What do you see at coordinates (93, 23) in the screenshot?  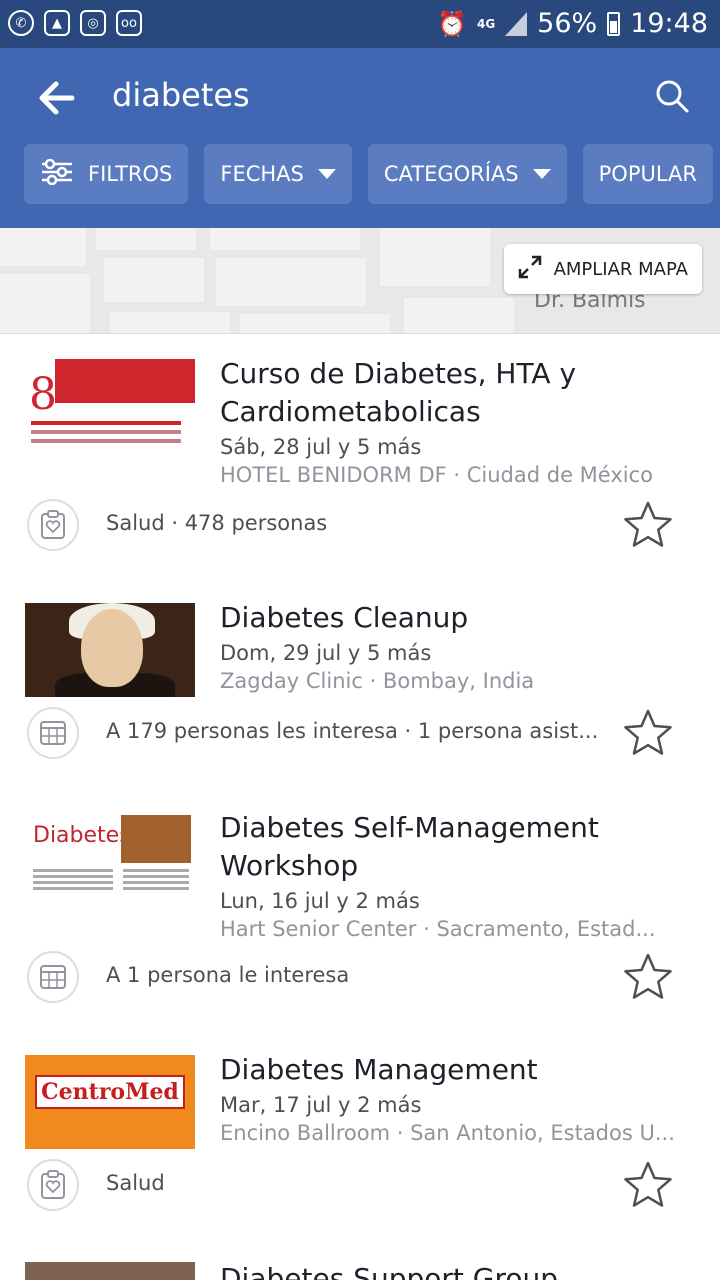 I see `instagram-icon: ◎` at bounding box center [93, 23].